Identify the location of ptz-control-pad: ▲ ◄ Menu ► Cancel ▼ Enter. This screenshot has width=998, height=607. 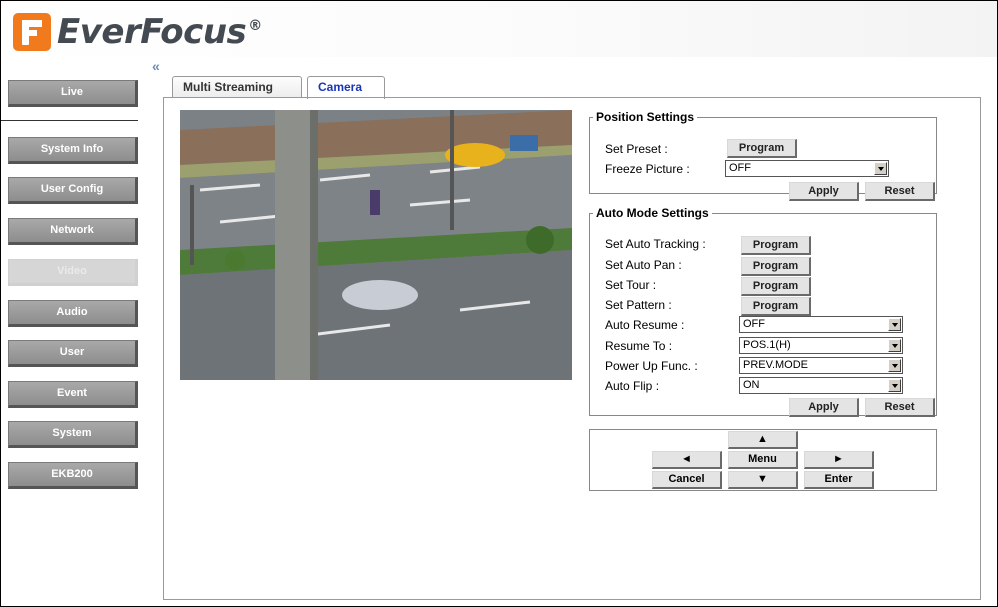
(763, 460).